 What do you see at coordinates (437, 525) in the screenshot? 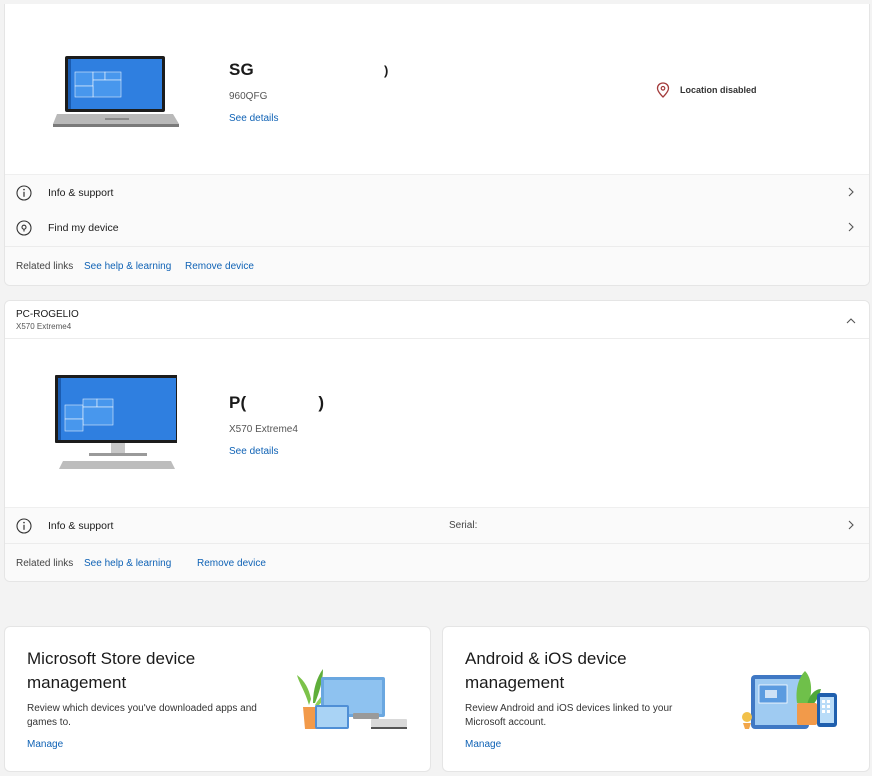
I see `info-support-row: Info & support Serial:` at bounding box center [437, 525].